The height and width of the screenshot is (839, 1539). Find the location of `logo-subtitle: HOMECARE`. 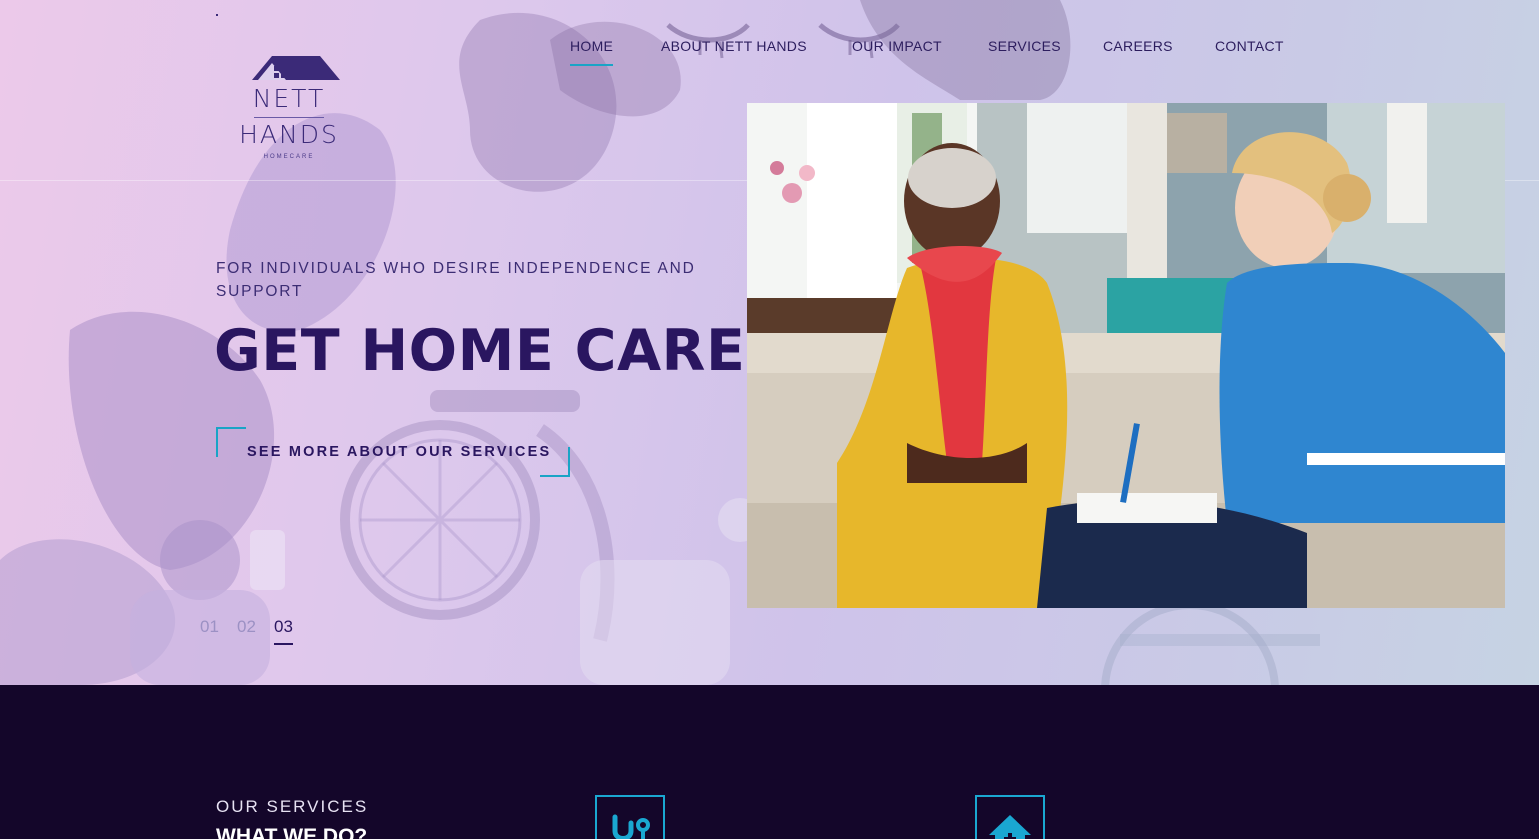

logo-subtitle: HOMECARE is located at coordinates (289, 157).